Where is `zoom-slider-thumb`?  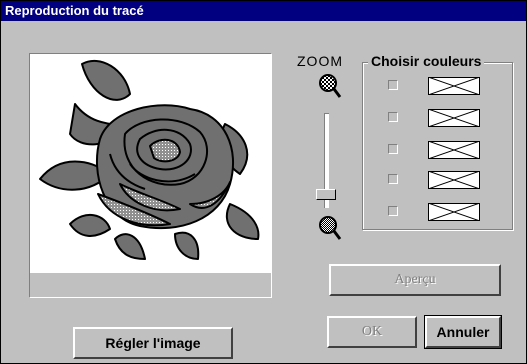
zoom-slider-thumb is located at coordinates (326, 194).